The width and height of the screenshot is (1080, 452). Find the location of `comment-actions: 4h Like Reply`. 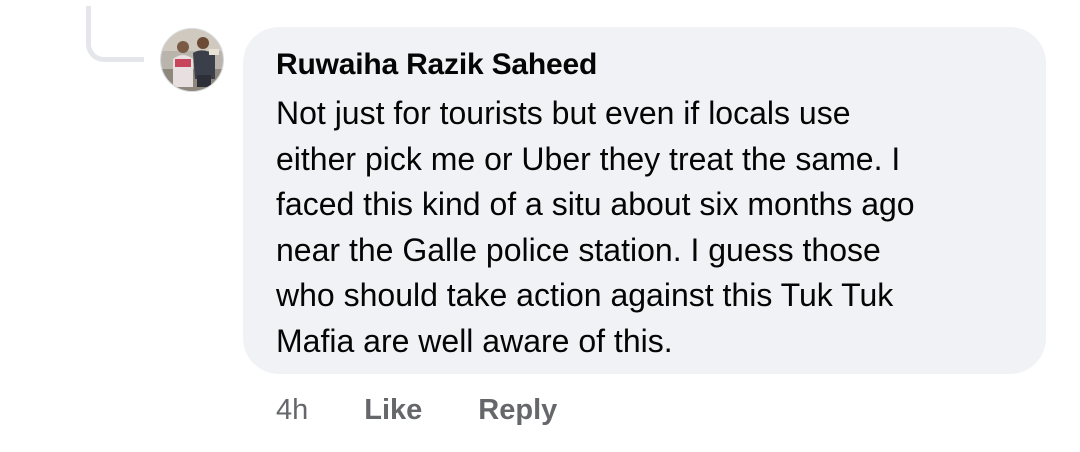

comment-actions: 4h Like Reply is located at coordinates (416, 410).